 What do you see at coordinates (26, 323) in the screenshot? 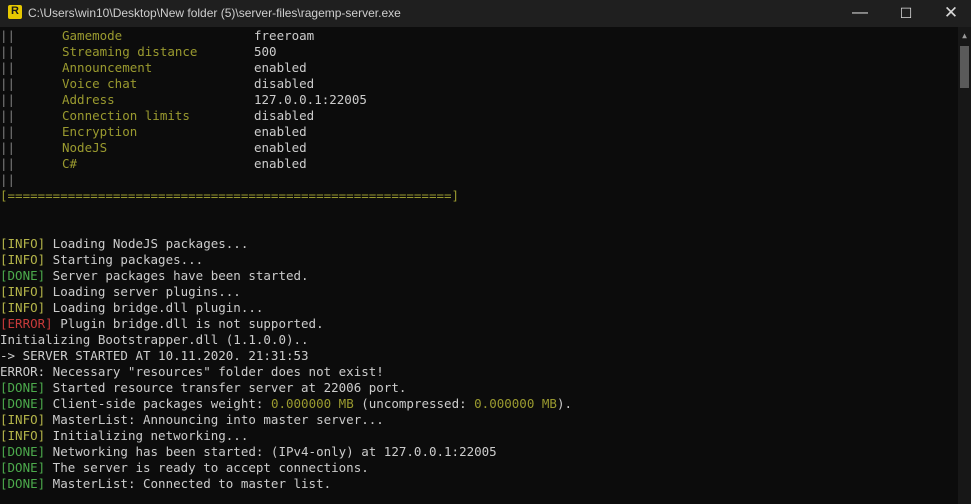
I see `log-tag-error: [ERROR]` at bounding box center [26, 323].